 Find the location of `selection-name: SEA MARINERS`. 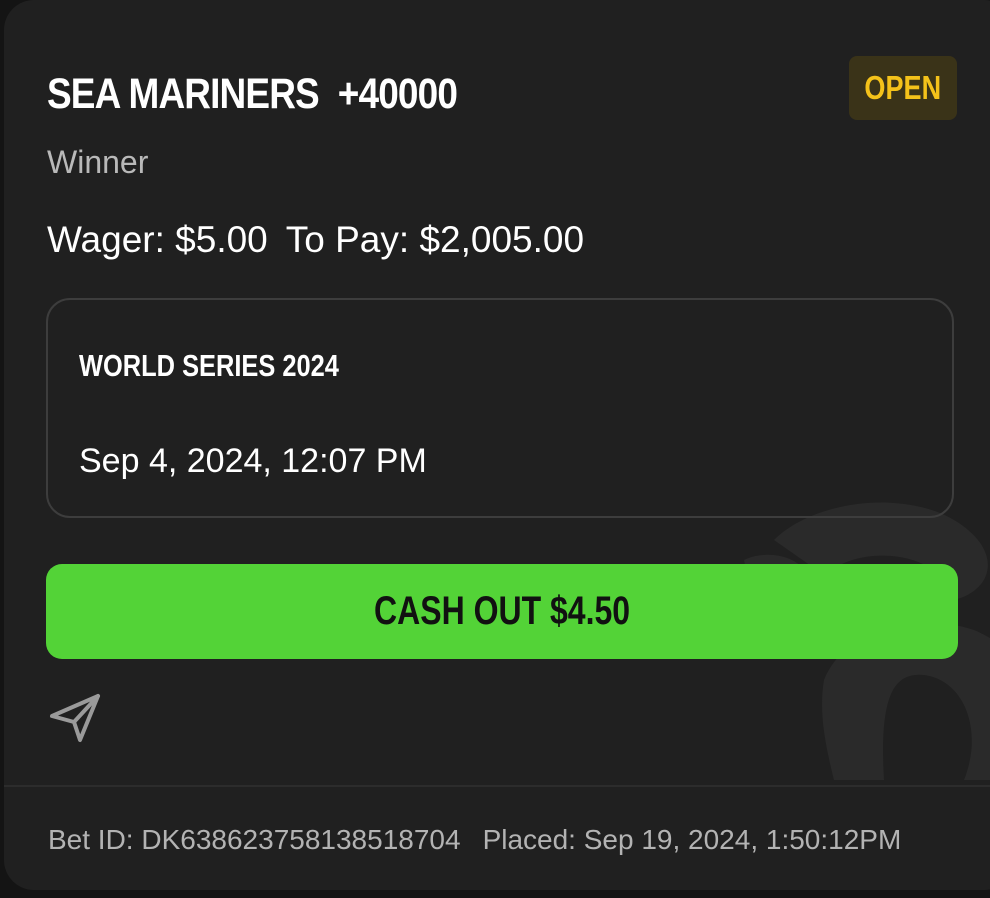

selection-name: SEA MARINERS is located at coordinates (183, 93).